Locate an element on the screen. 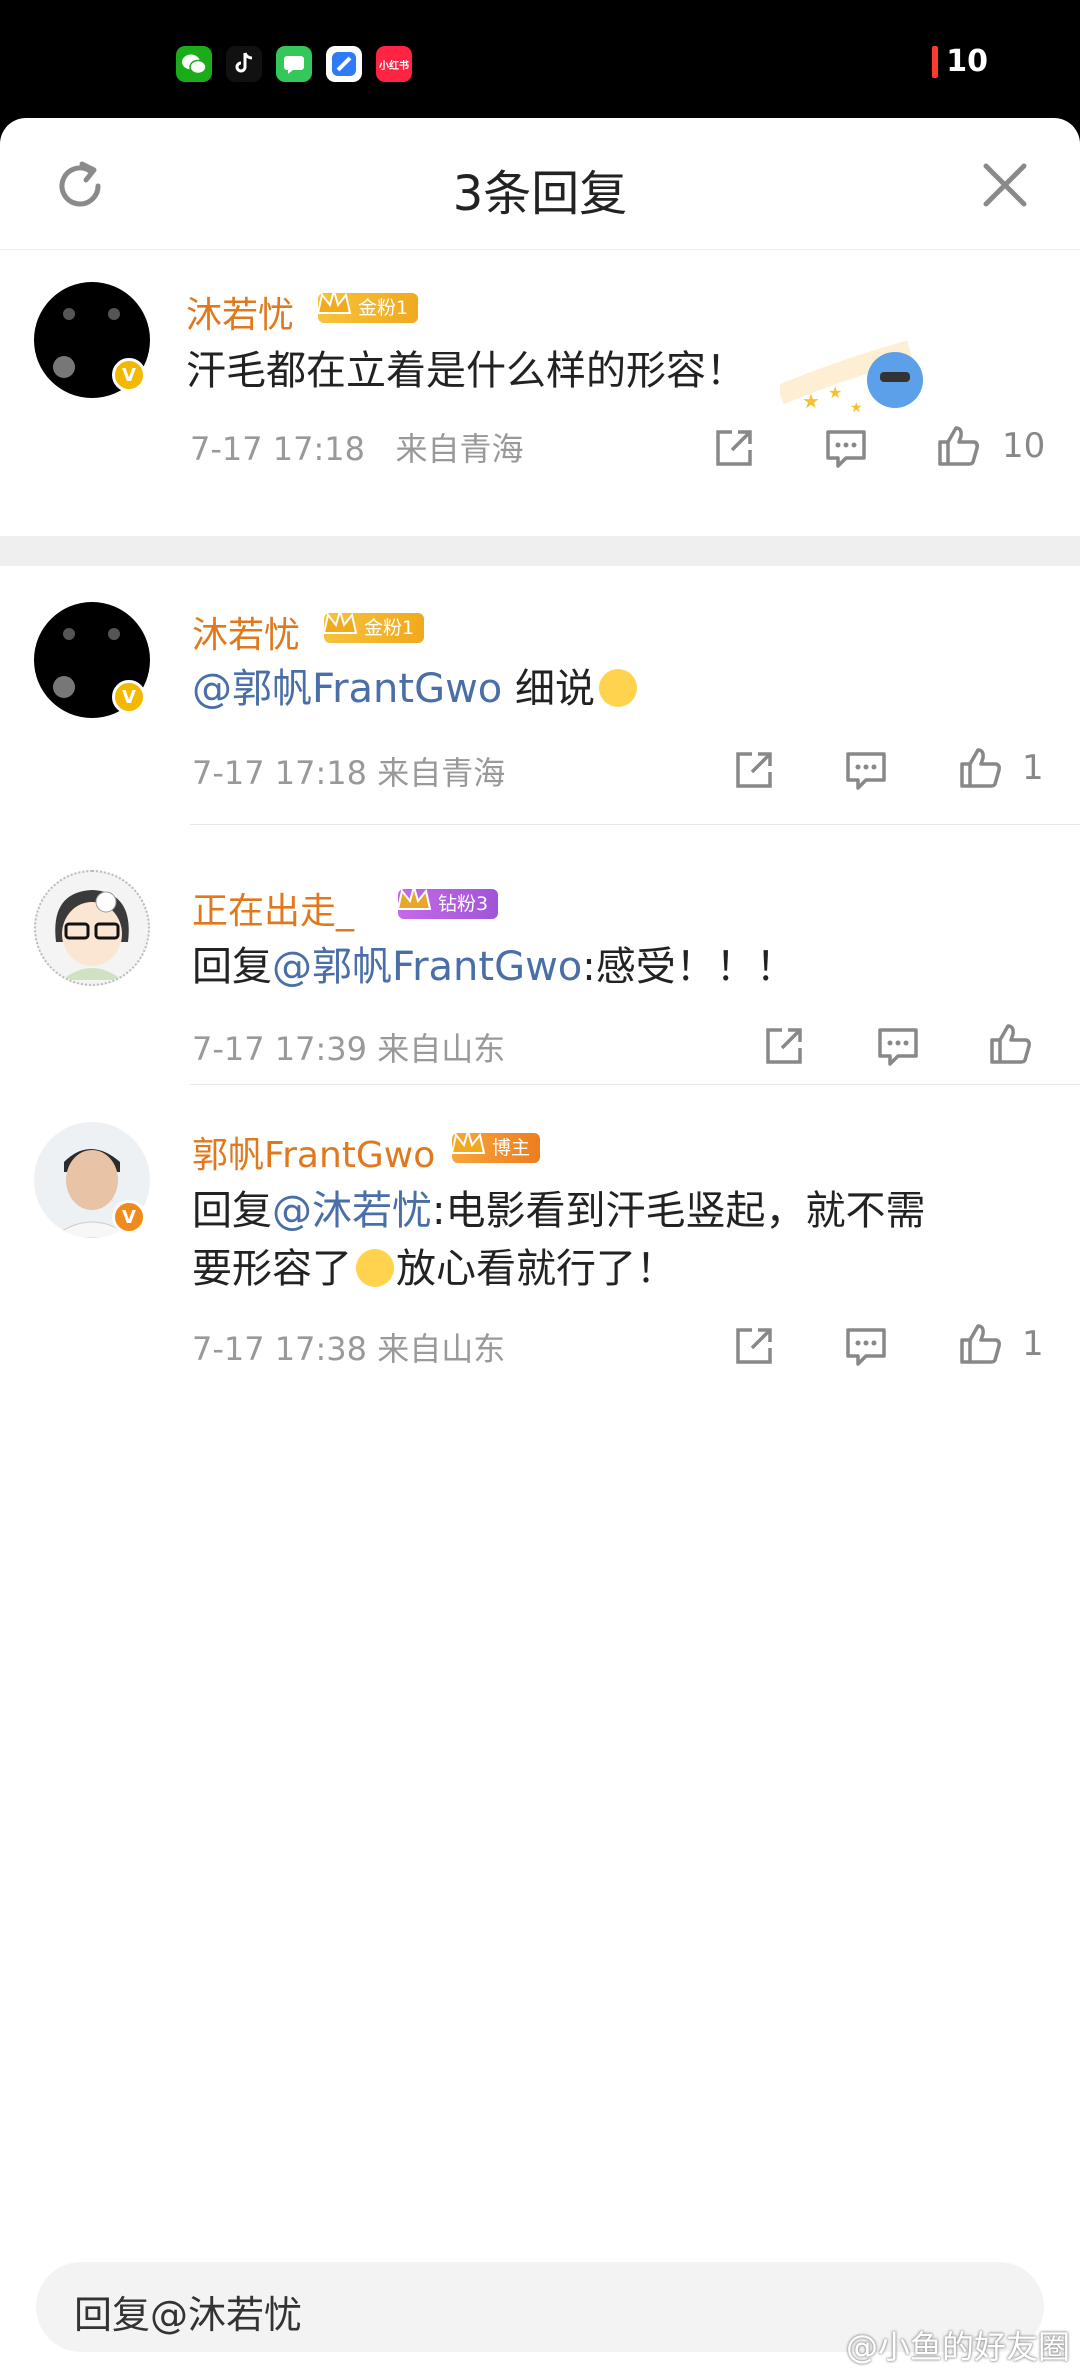 This screenshot has width=1080, height=2375. battery-percent: 10 is located at coordinates (967, 61).